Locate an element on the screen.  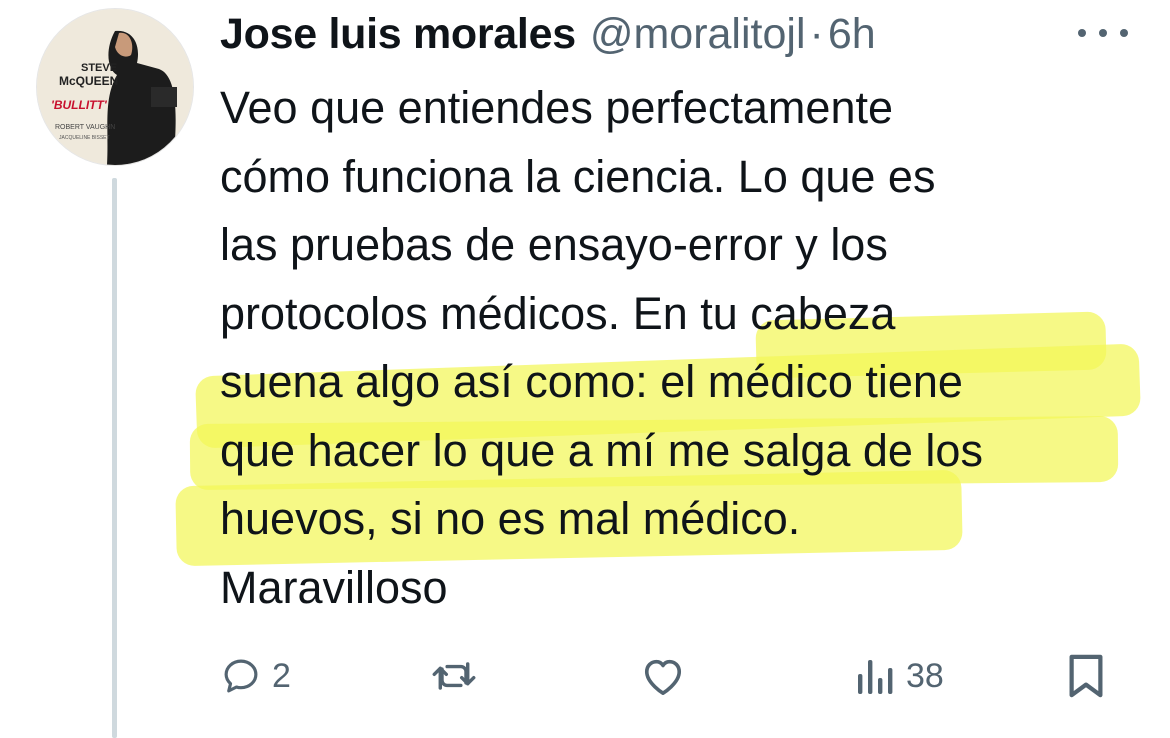
views-count: 38 is located at coordinates (925, 675).